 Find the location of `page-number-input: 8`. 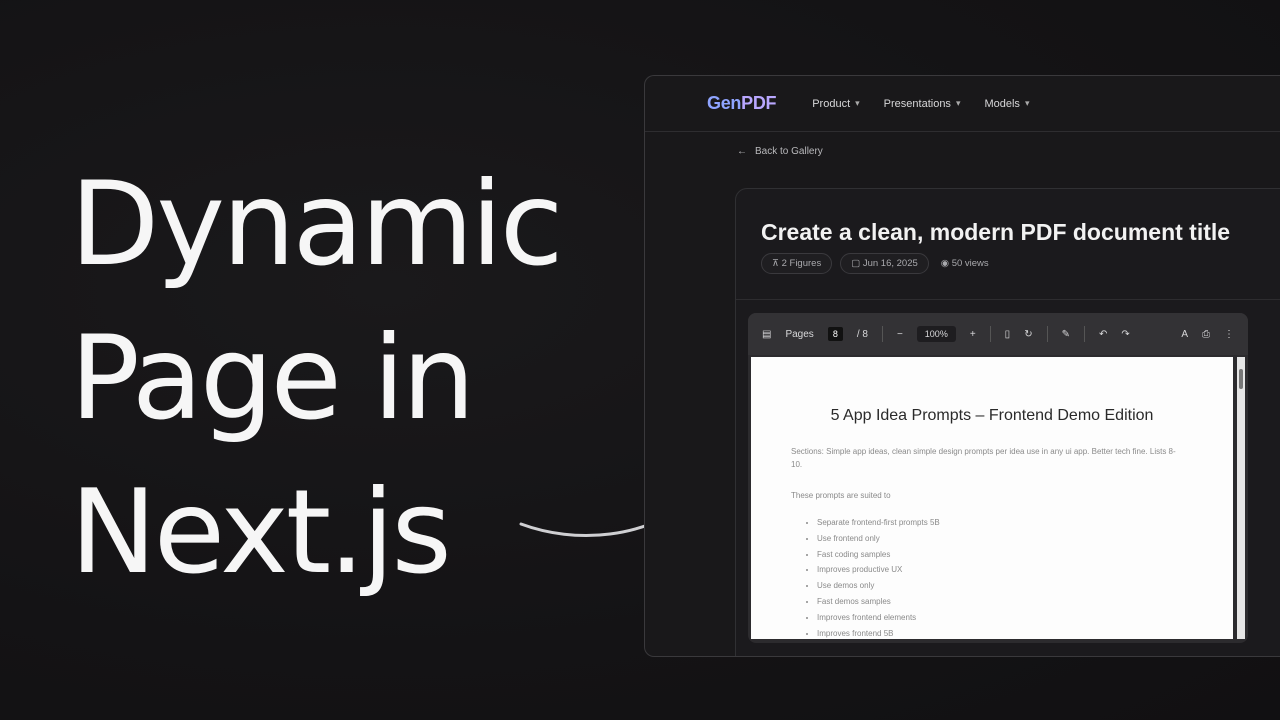

page-number-input: 8 is located at coordinates (835, 334).